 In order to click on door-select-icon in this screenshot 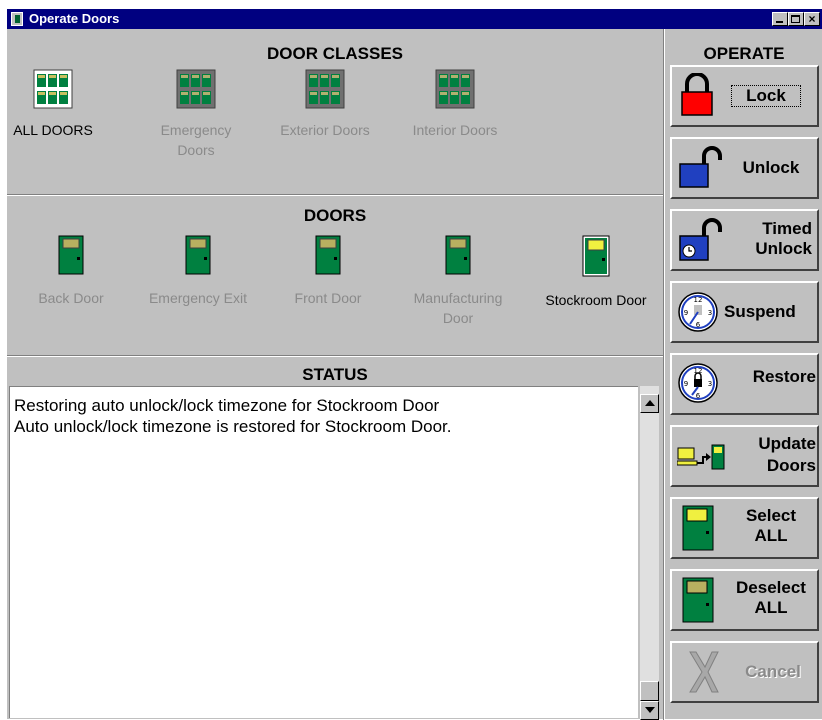, I will do `click(698, 528)`.